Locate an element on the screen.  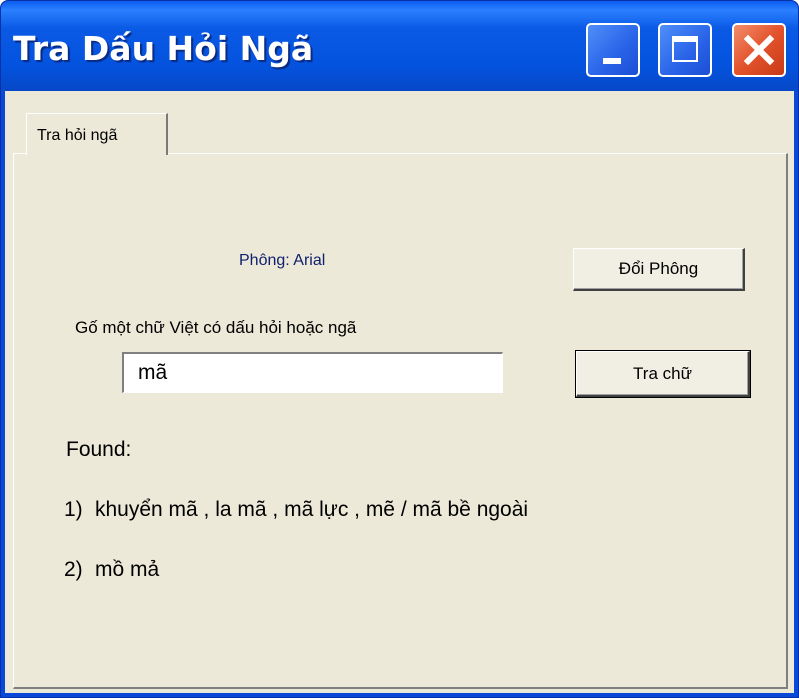
close-button is located at coordinates (759, 50).